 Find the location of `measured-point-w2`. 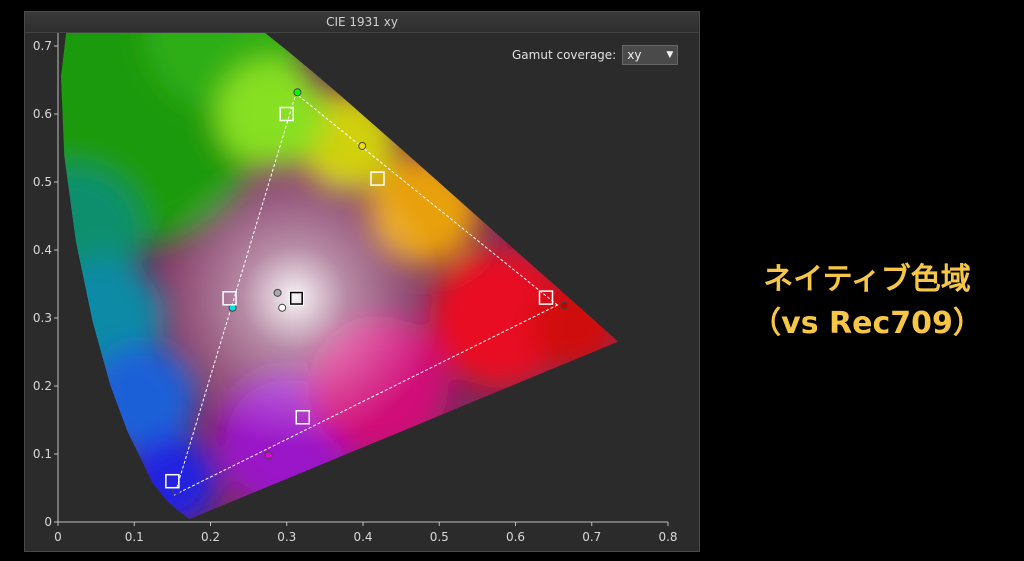

measured-point-w2 is located at coordinates (282, 307).